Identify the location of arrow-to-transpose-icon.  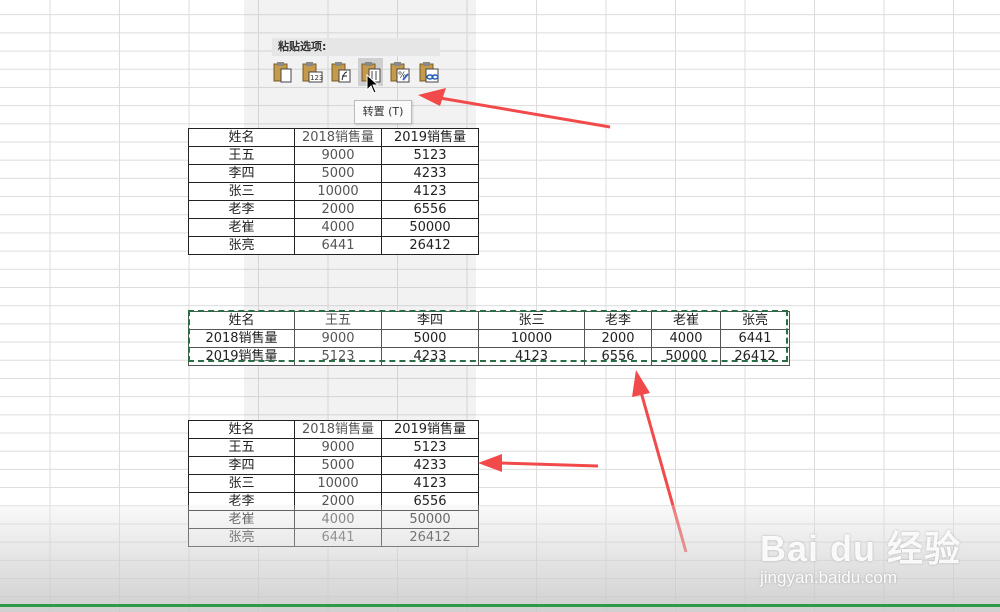
(514, 108).